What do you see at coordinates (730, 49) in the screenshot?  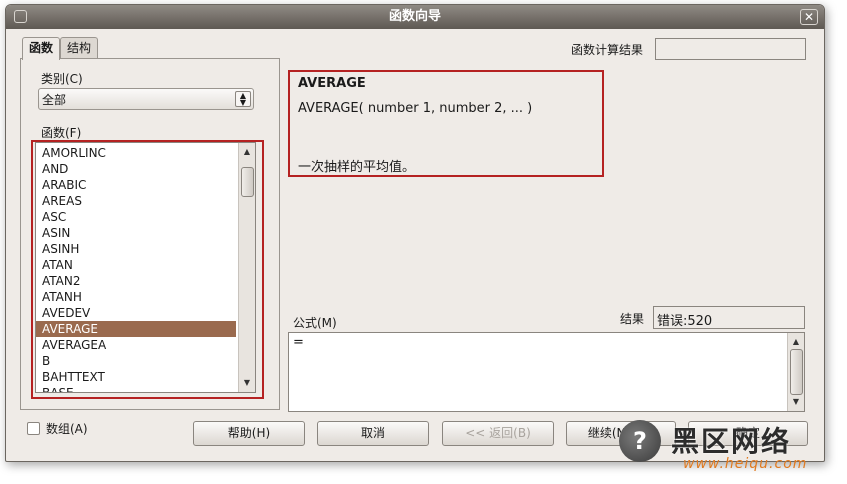 I see `function-result-field` at bounding box center [730, 49].